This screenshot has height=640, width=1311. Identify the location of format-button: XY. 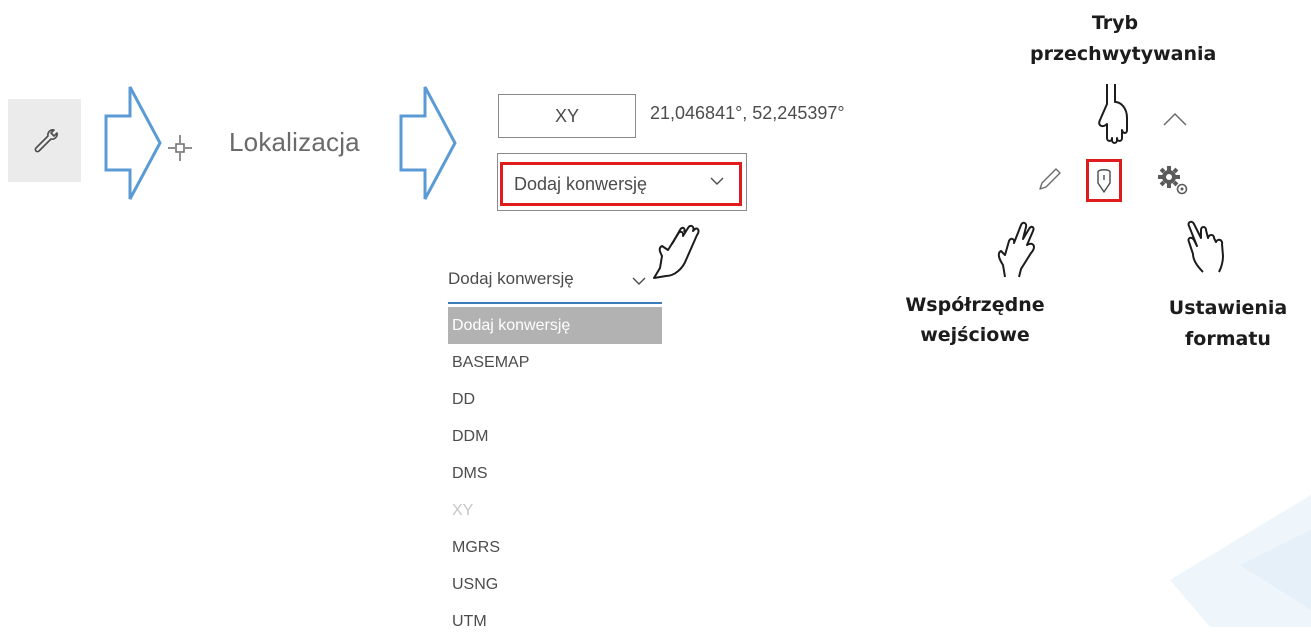
(567, 116).